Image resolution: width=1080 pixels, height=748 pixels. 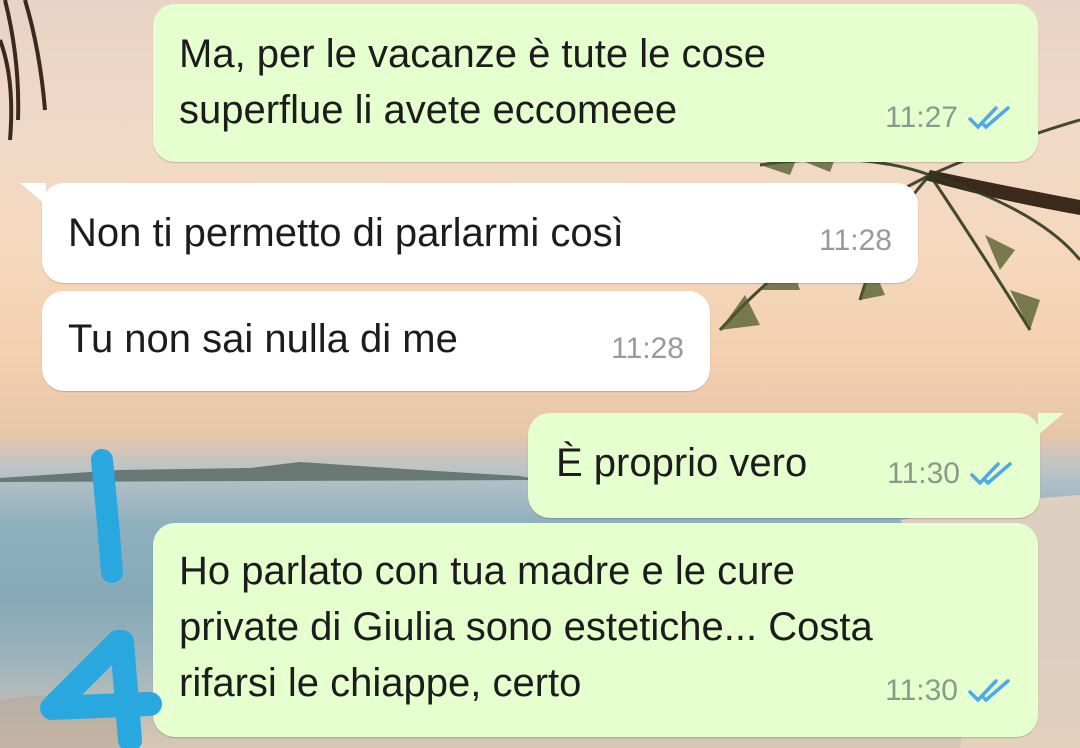 I want to click on message-bubble-incoming: Non ti permetto di parlarmi così 11:28, so click(x=480, y=233).